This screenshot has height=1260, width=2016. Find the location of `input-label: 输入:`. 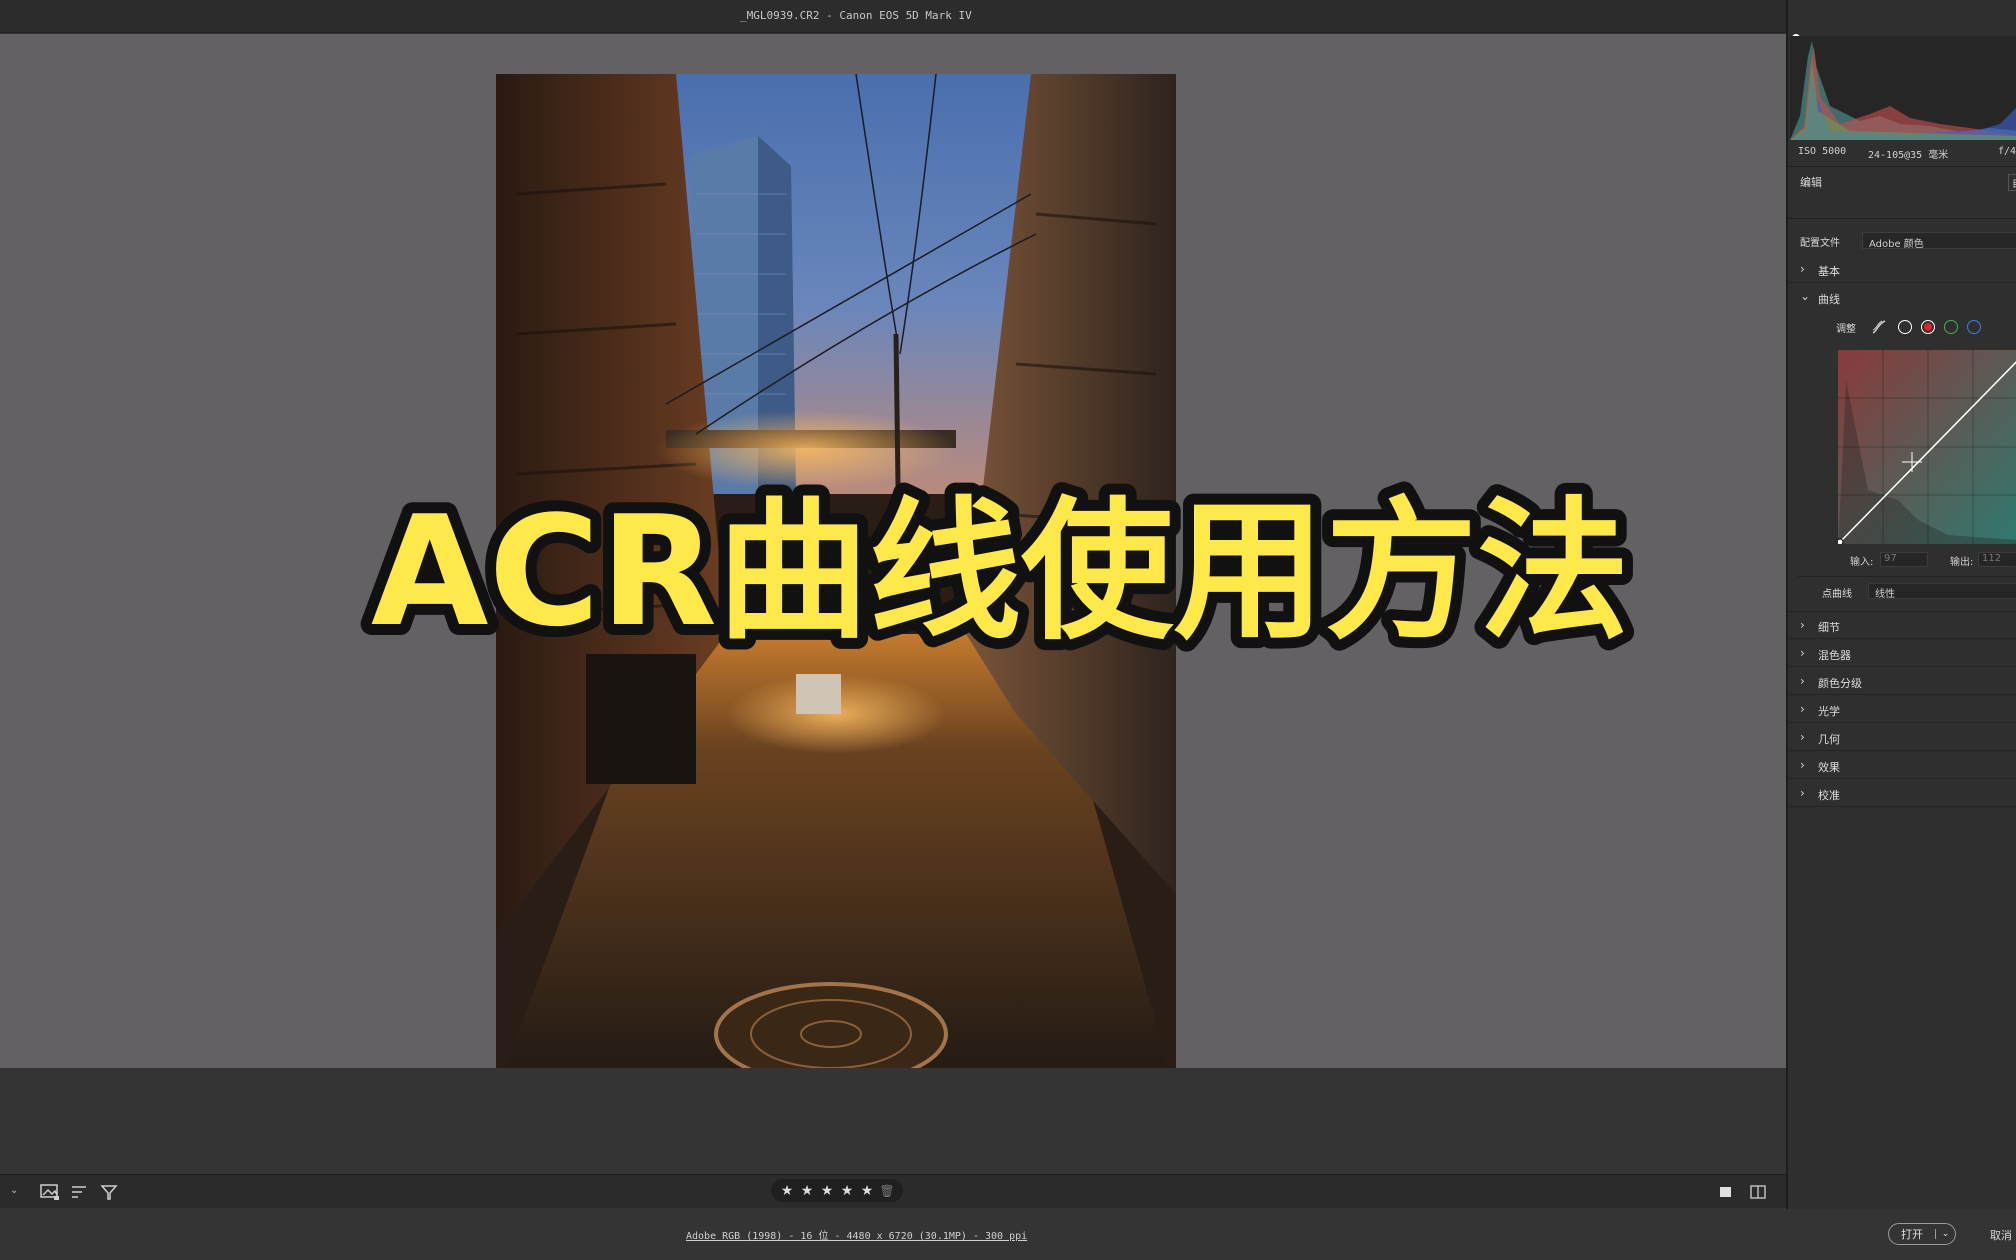

input-label: 输入: is located at coordinates (1862, 562).